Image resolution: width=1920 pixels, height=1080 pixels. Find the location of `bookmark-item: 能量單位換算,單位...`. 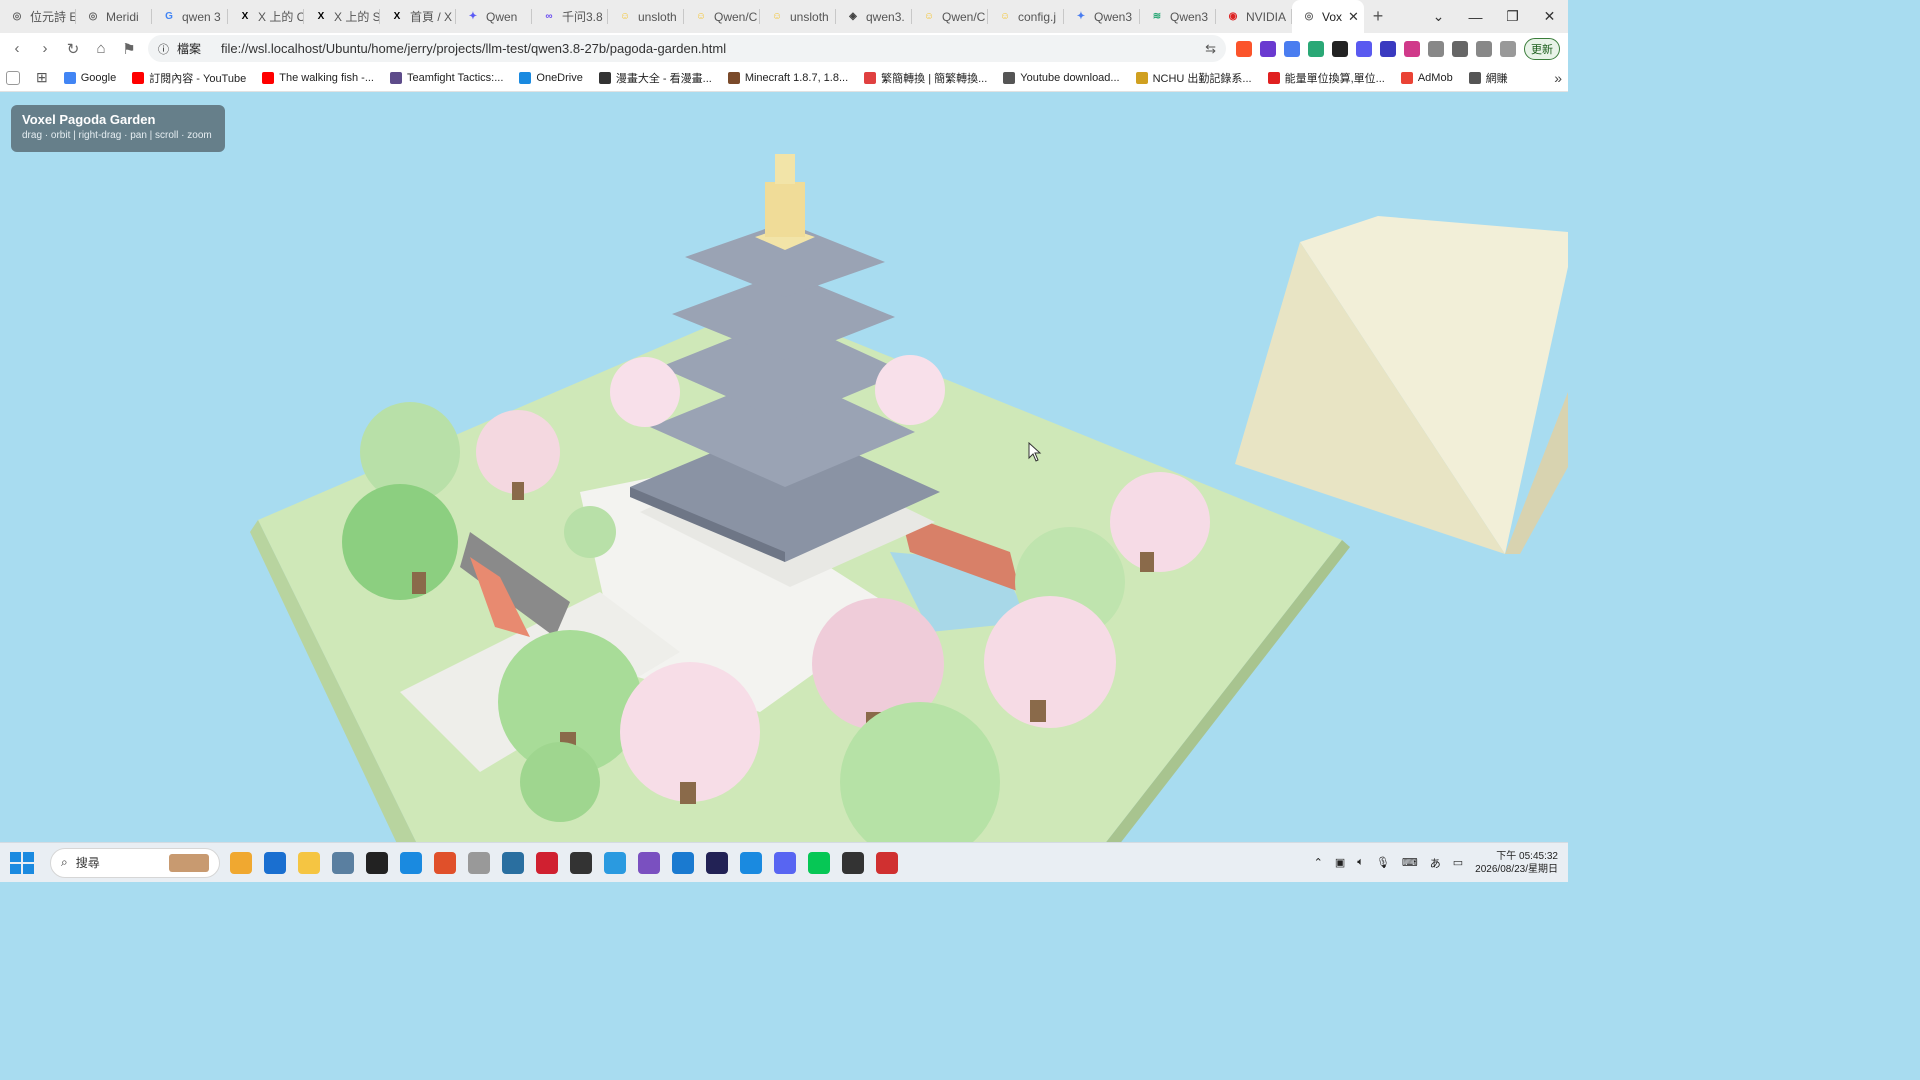

bookmark-item: 能量單位換算,單位... is located at coordinates (1326, 78).